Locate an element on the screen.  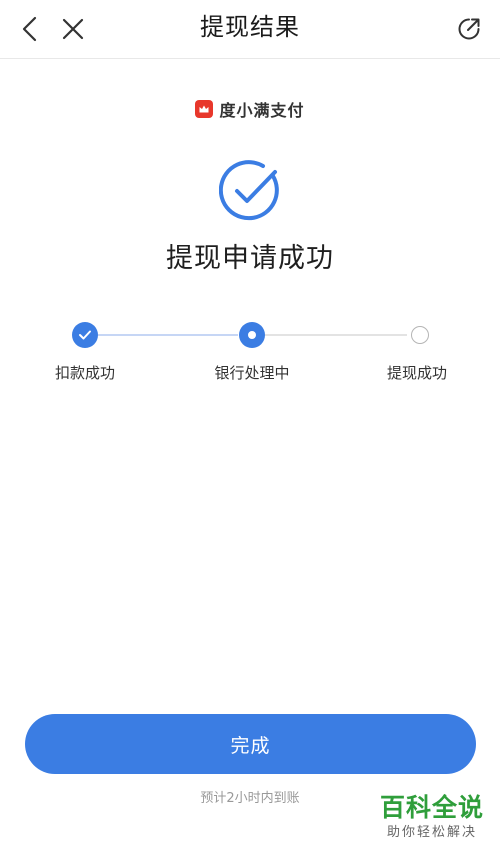
brand-name: 度小满支付 is located at coordinates (262, 110).